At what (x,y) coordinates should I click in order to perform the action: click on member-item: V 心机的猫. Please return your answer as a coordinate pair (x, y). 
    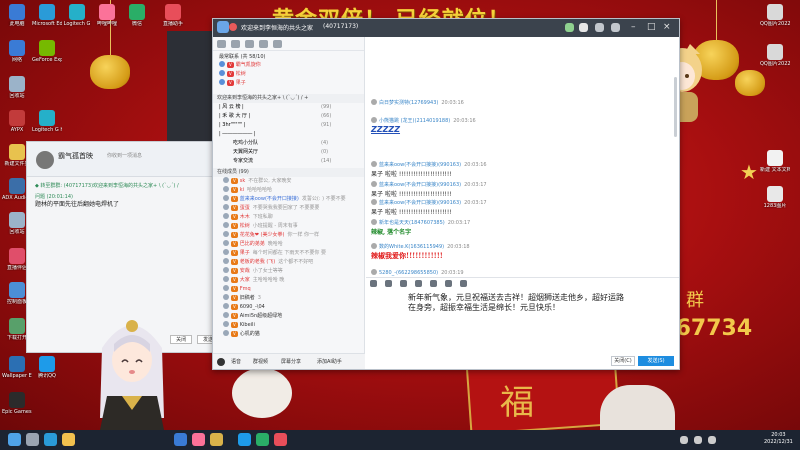
    Looking at the image, I should click on (288, 334).